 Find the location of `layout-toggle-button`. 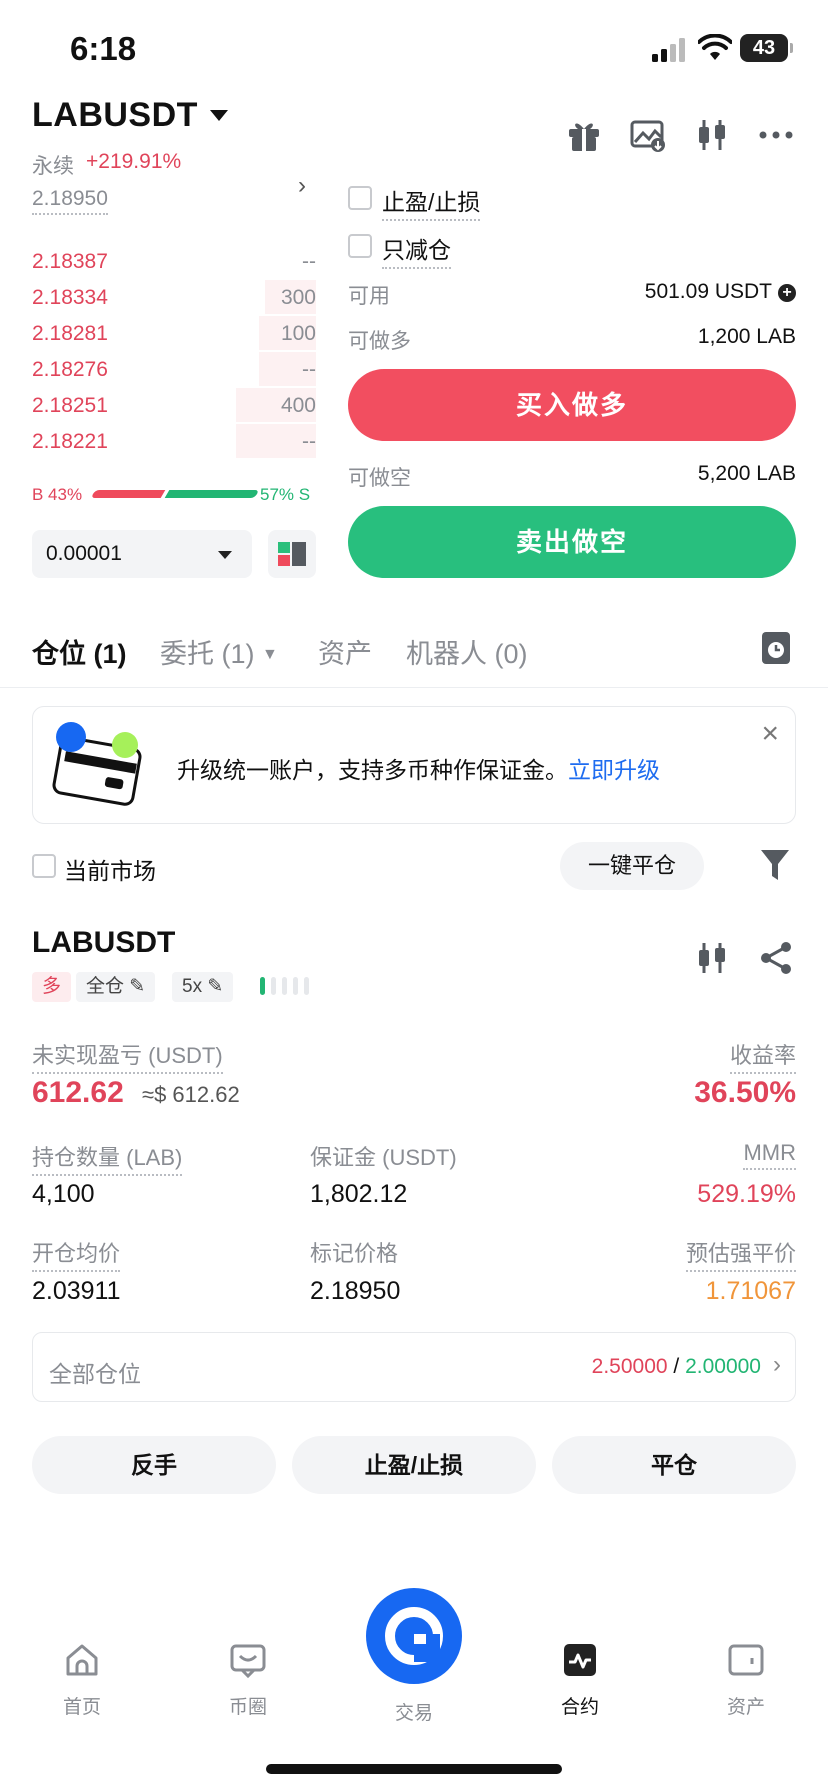

layout-toggle-button is located at coordinates (292, 554).